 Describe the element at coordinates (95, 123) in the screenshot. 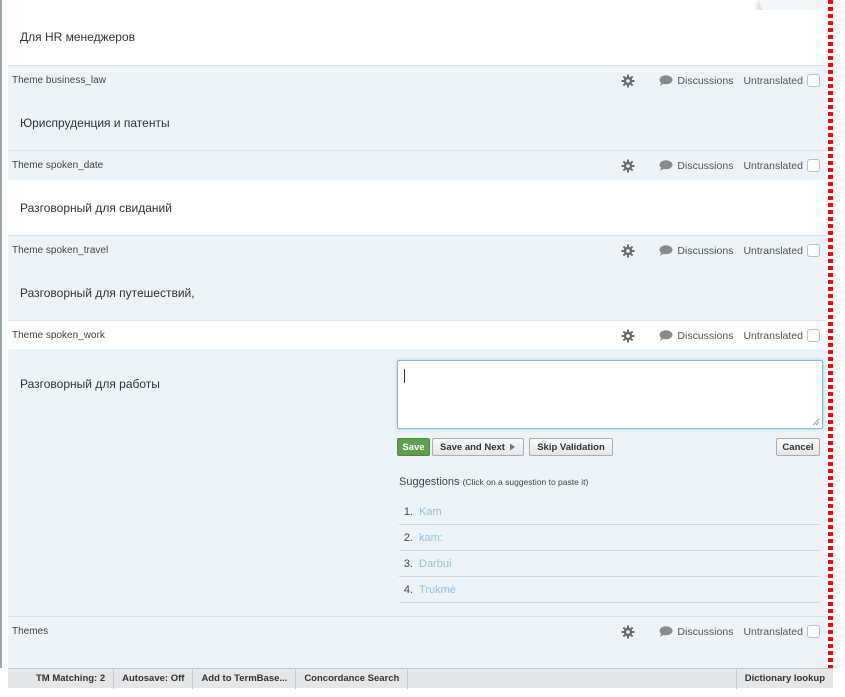

I see `segment-source-text: Юриспруденция и патенты` at that location.